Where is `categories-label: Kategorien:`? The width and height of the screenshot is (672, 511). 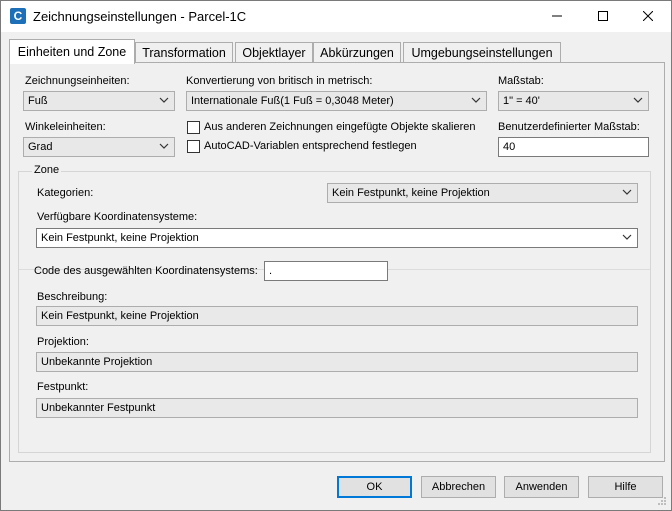 categories-label: Kategorien: is located at coordinates (65, 193).